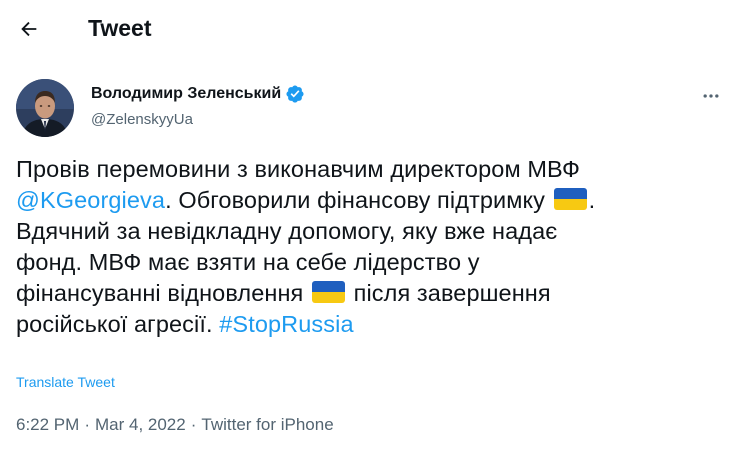  Describe the element at coordinates (65, 382) in the screenshot. I see `translate-tweet-link: Translate Tweet` at that location.